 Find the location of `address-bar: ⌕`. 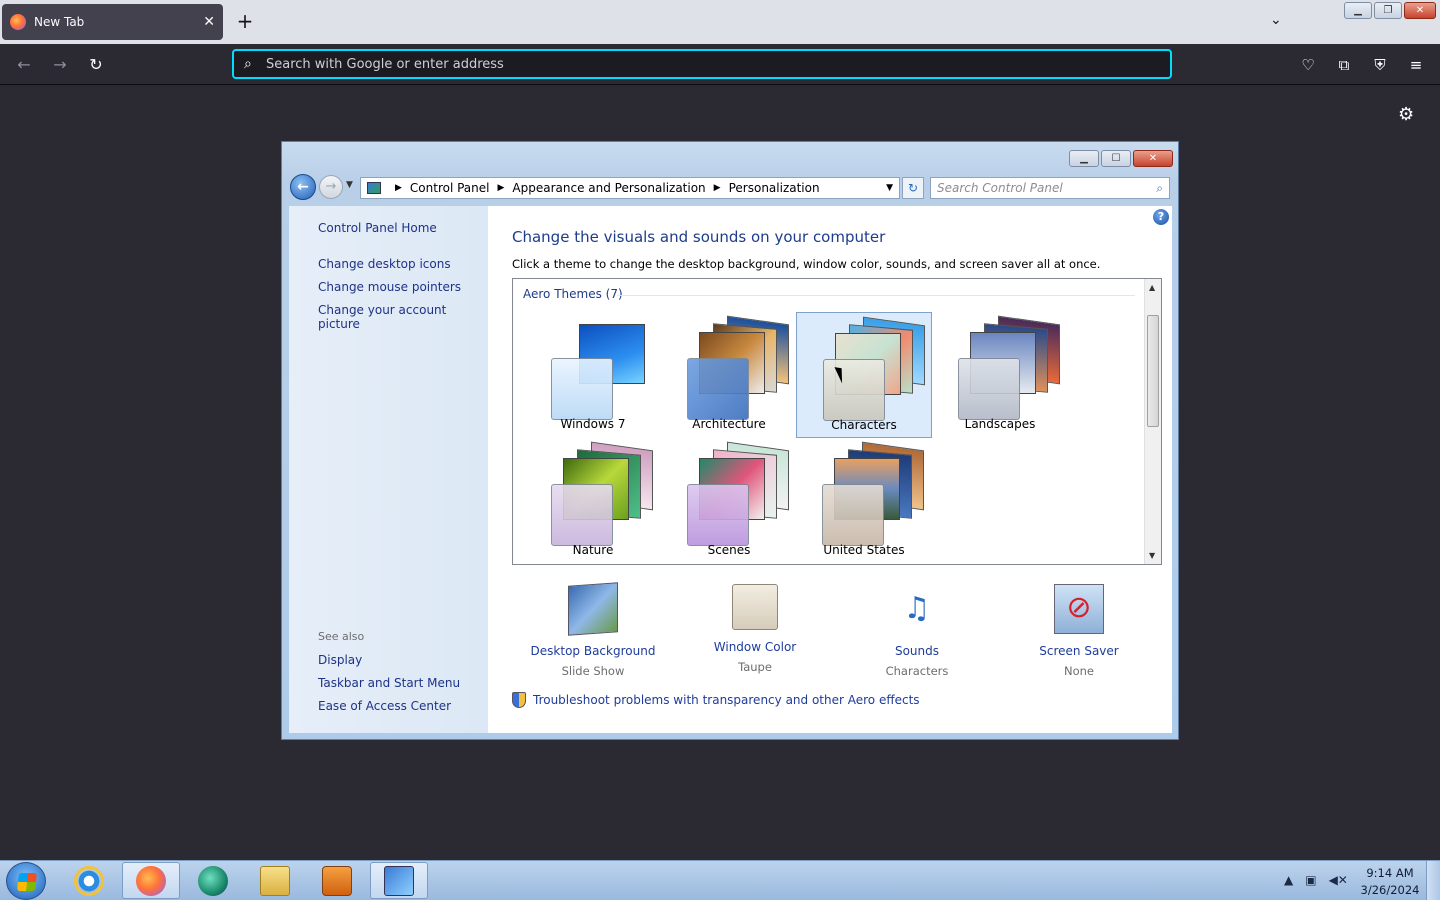

address-bar: ⌕ is located at coordinates (702, 64).